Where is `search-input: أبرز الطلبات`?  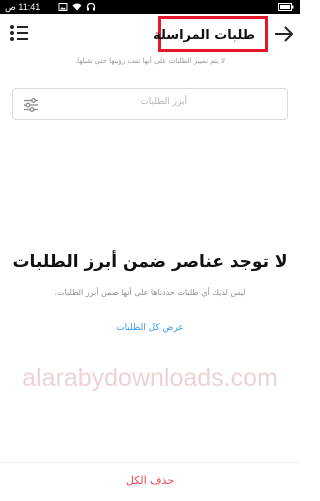
search-input: أبرز الطلبات is located at coordinates (150, 104).